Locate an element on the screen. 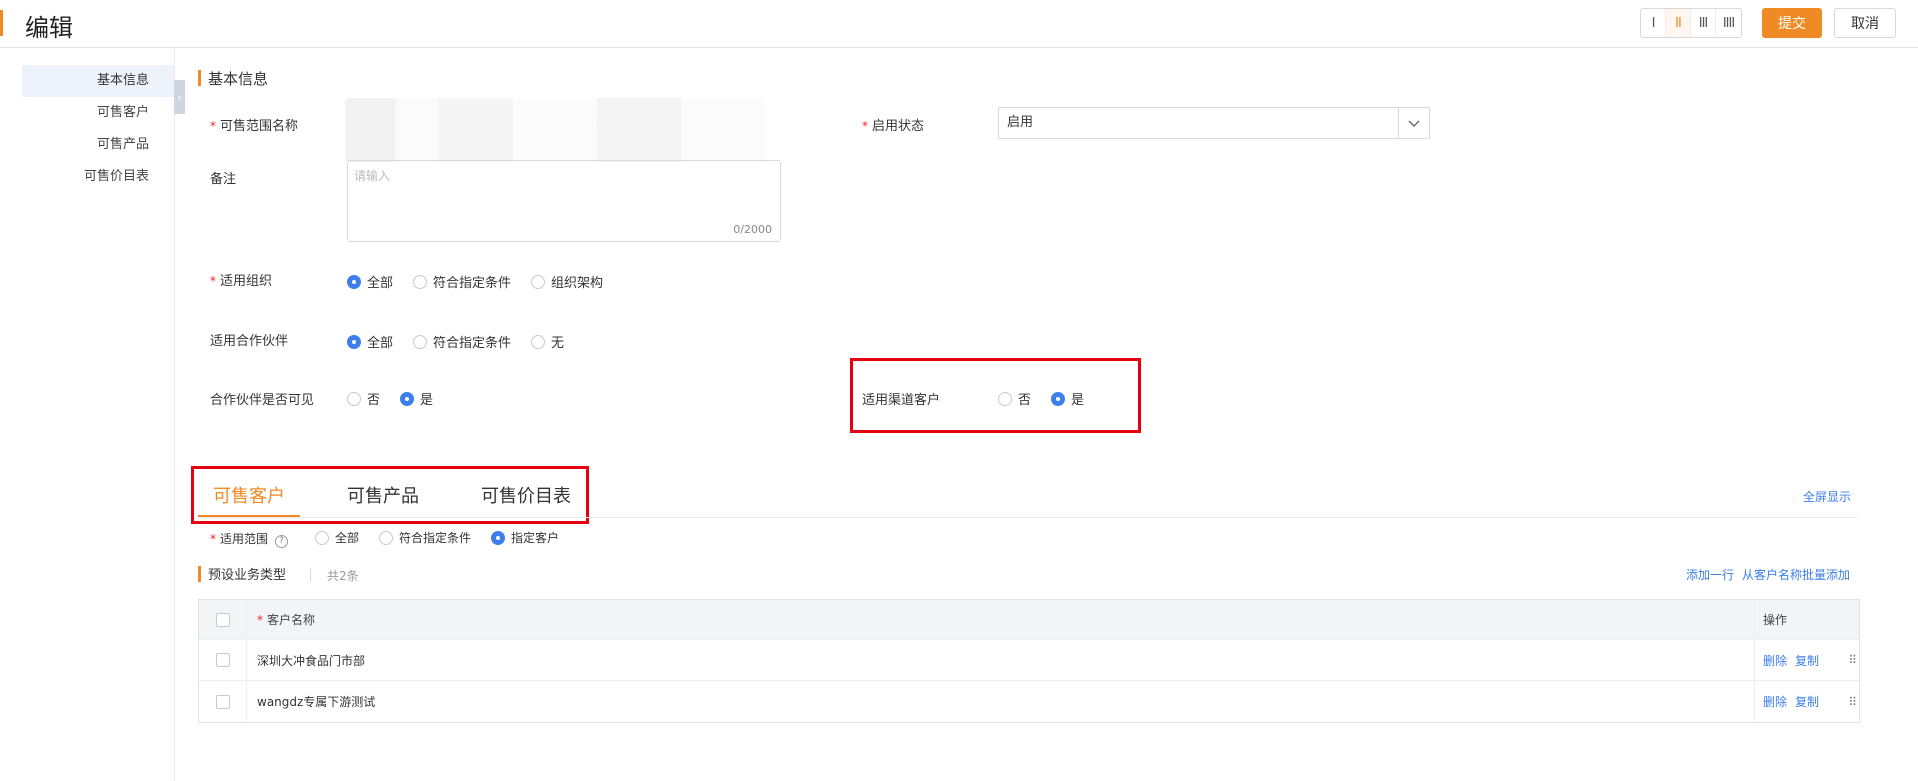 Image resolution: width=1918 pixels, height=781 pixels. partner-radio-condition: 符合指定条件 is located at coordinates (462, 341).